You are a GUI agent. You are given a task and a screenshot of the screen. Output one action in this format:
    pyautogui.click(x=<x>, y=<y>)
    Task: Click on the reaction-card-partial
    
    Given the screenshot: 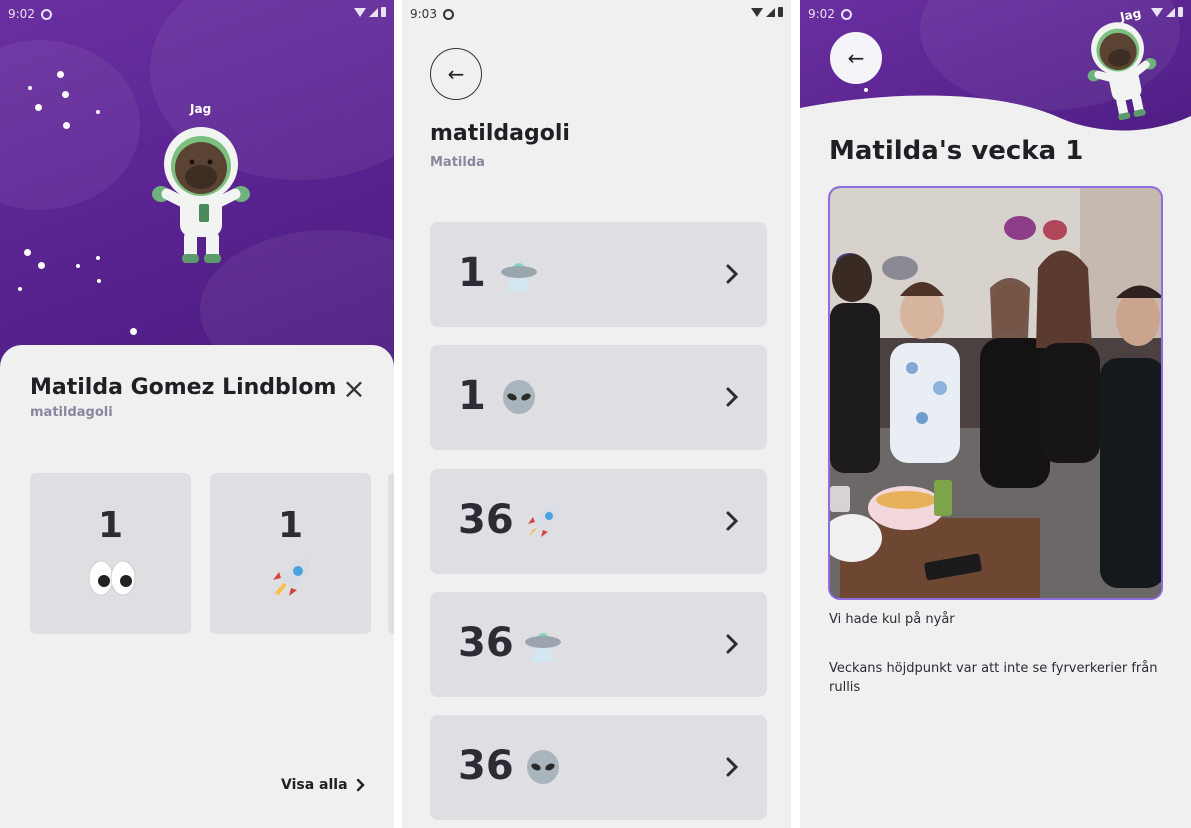 What is the action you would take?
    pyautogui.click(x=391, y=553)
    